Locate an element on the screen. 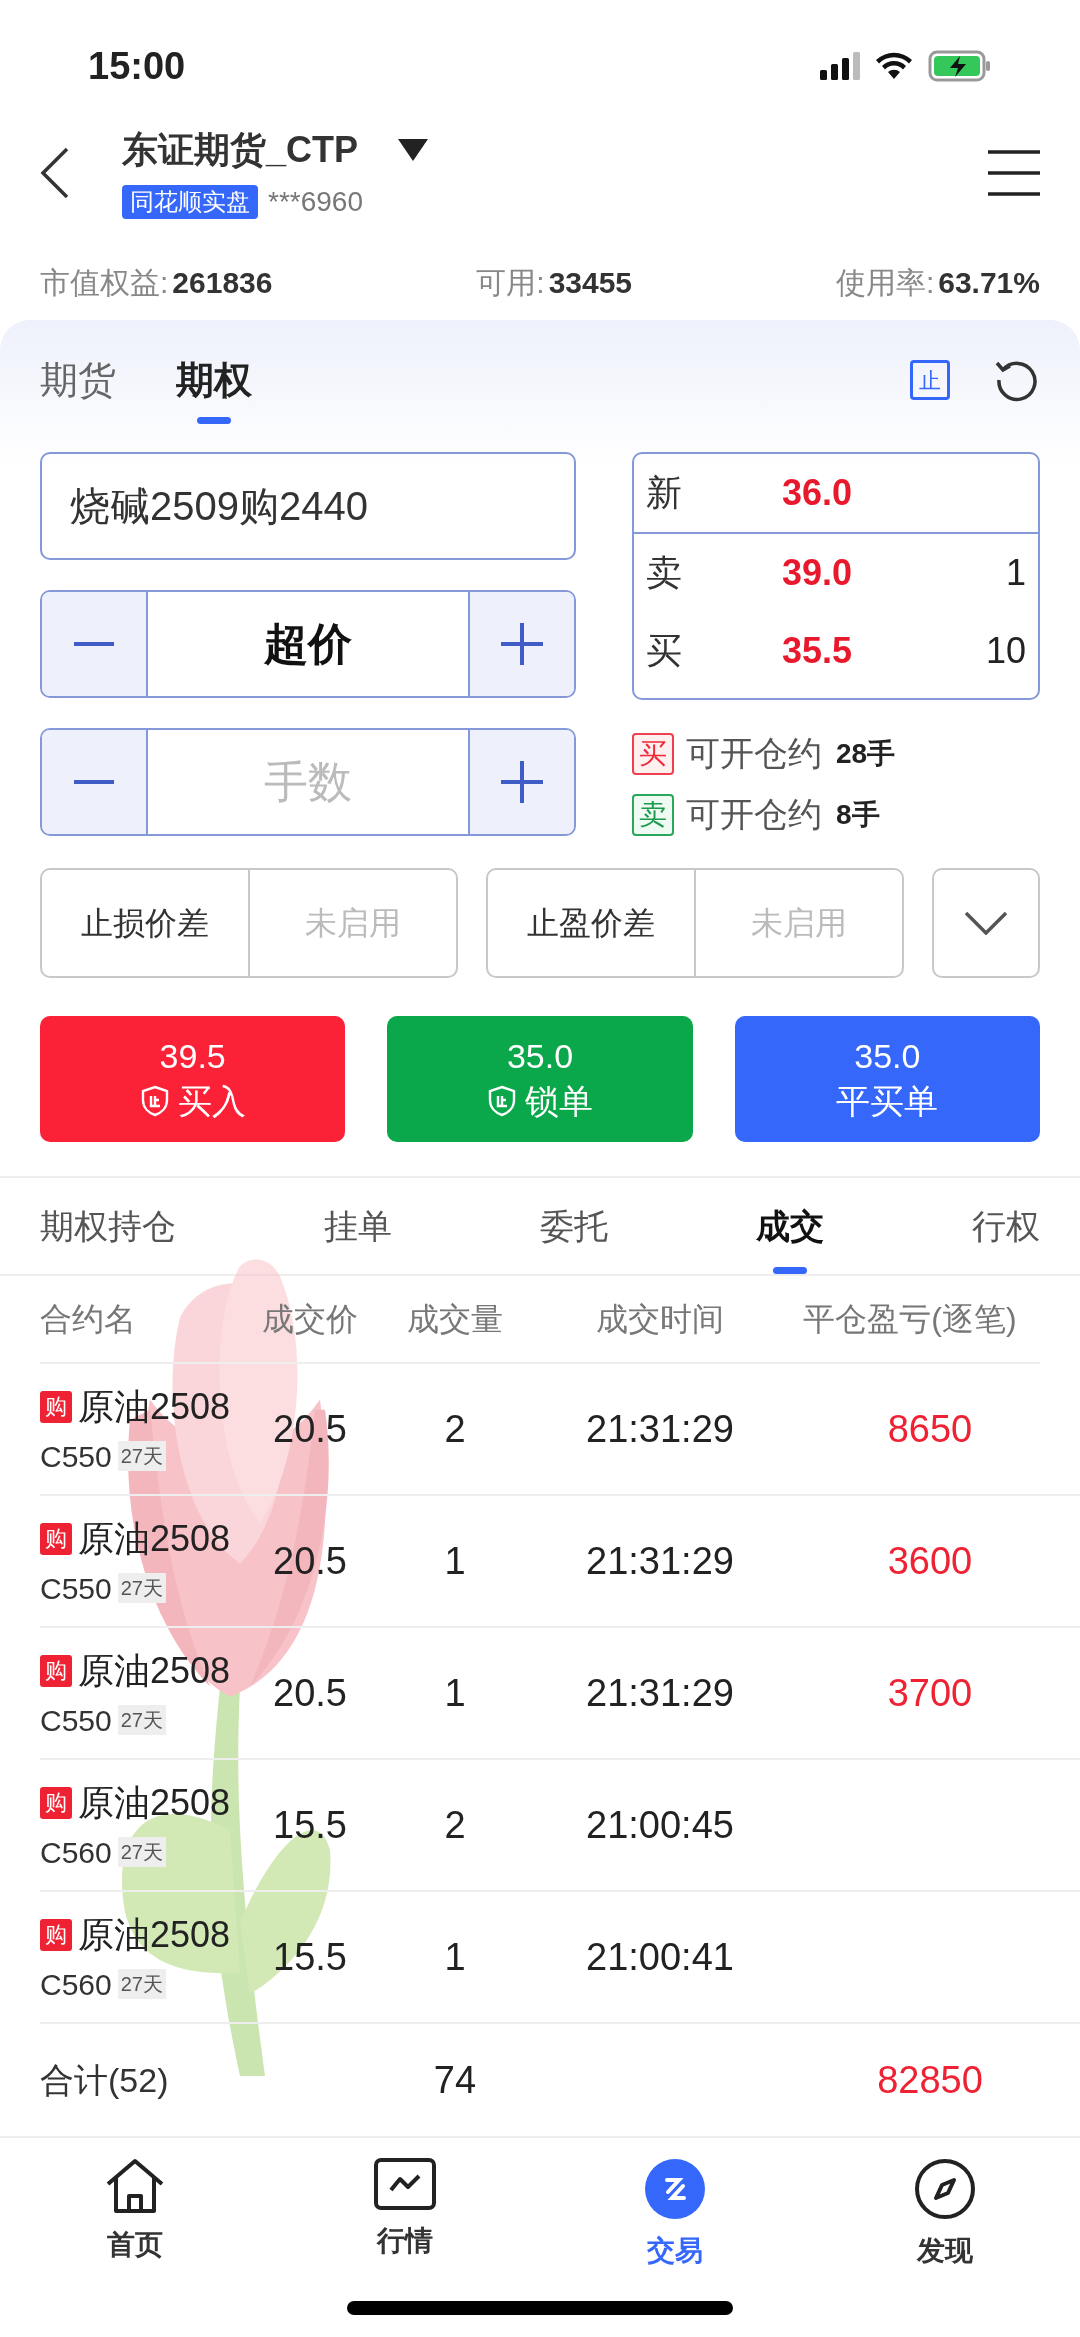  order-button: 39.5 买入 is located at coordinates (193, 1079).